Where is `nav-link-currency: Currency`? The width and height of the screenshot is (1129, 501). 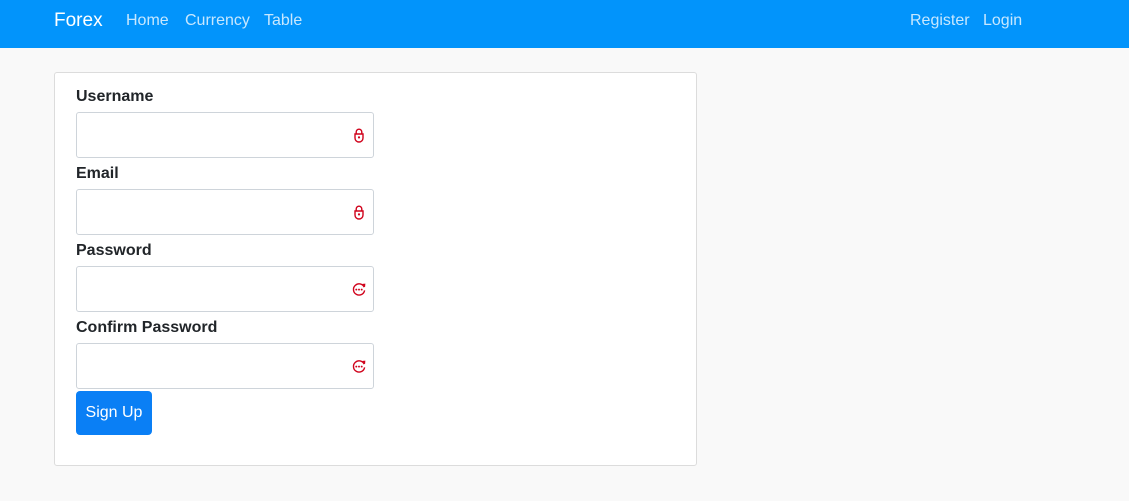 nav-link-currency: Currency is located at coordinates (217, 21).